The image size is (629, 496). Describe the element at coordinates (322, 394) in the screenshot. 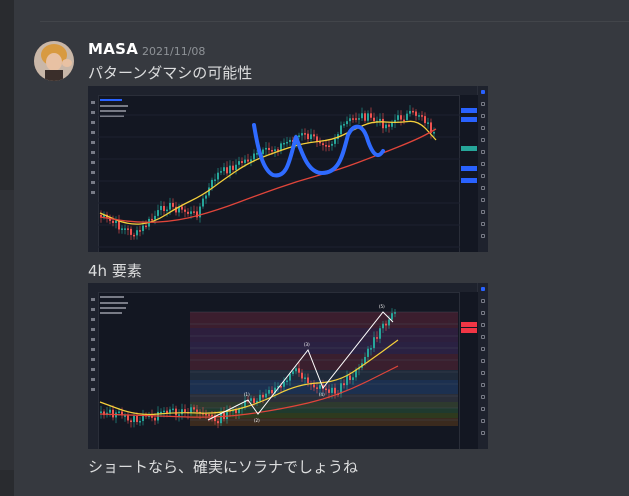

I see `wave-label: (4)` at that location.